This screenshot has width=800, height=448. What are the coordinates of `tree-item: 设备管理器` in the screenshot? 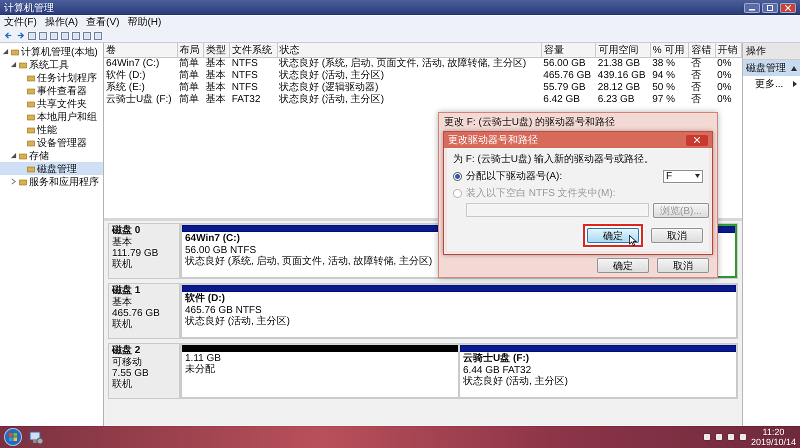 It's located at (51, 142).